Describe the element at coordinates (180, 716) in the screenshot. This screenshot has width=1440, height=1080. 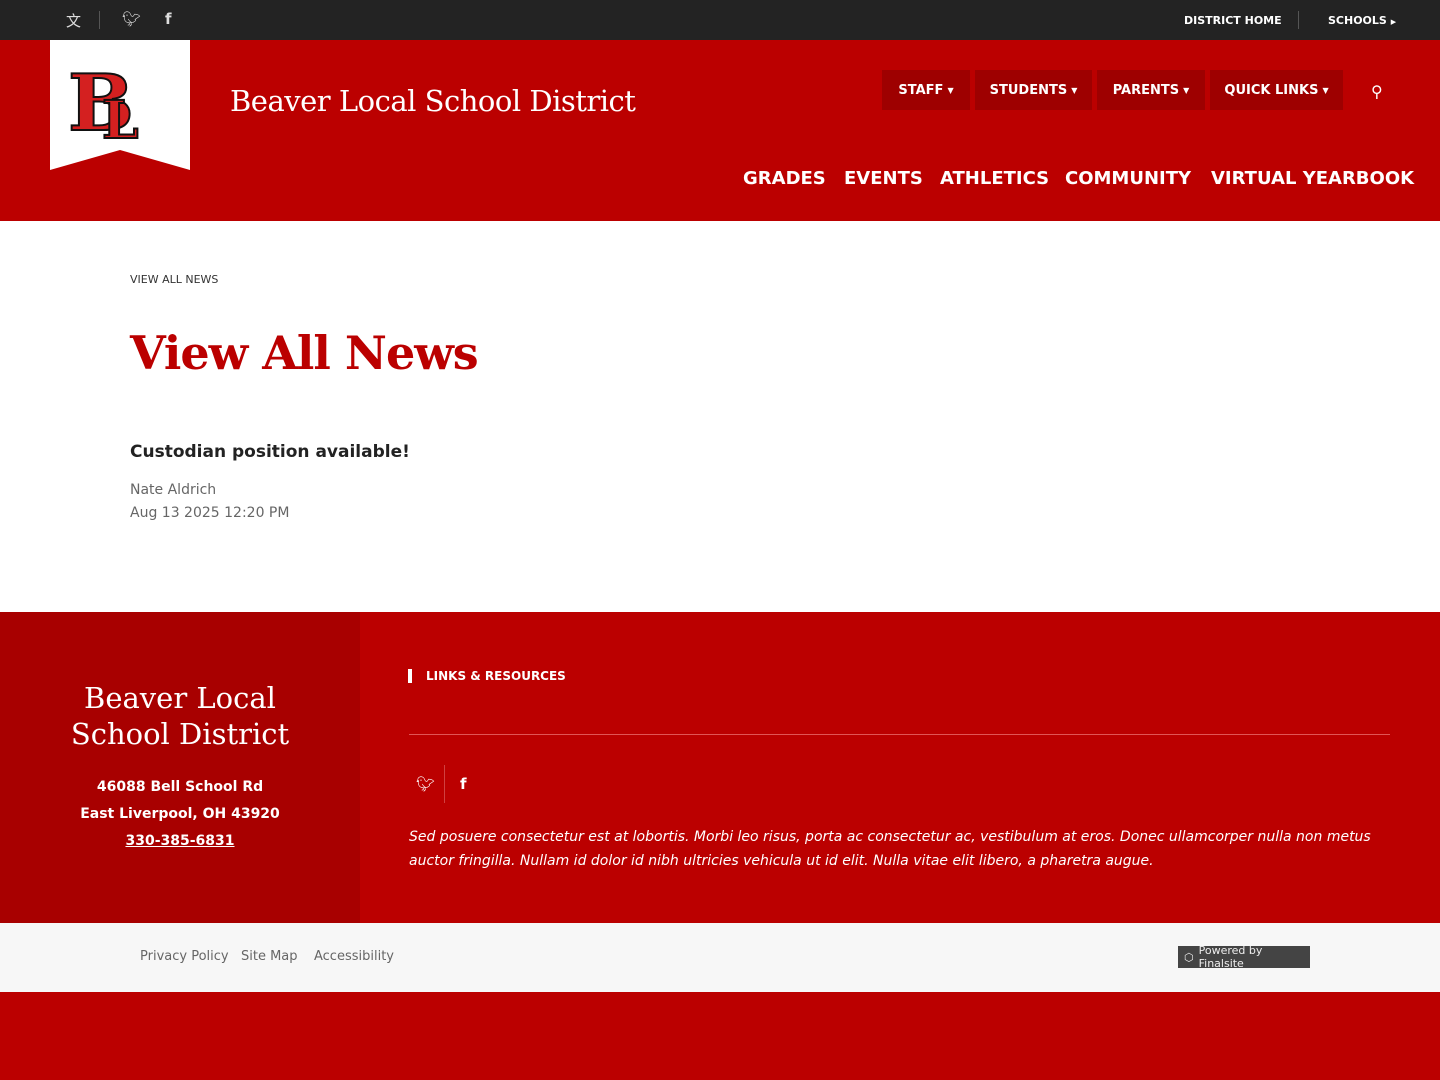
I see `footer-district-name: Beaver Local School District` at that location.